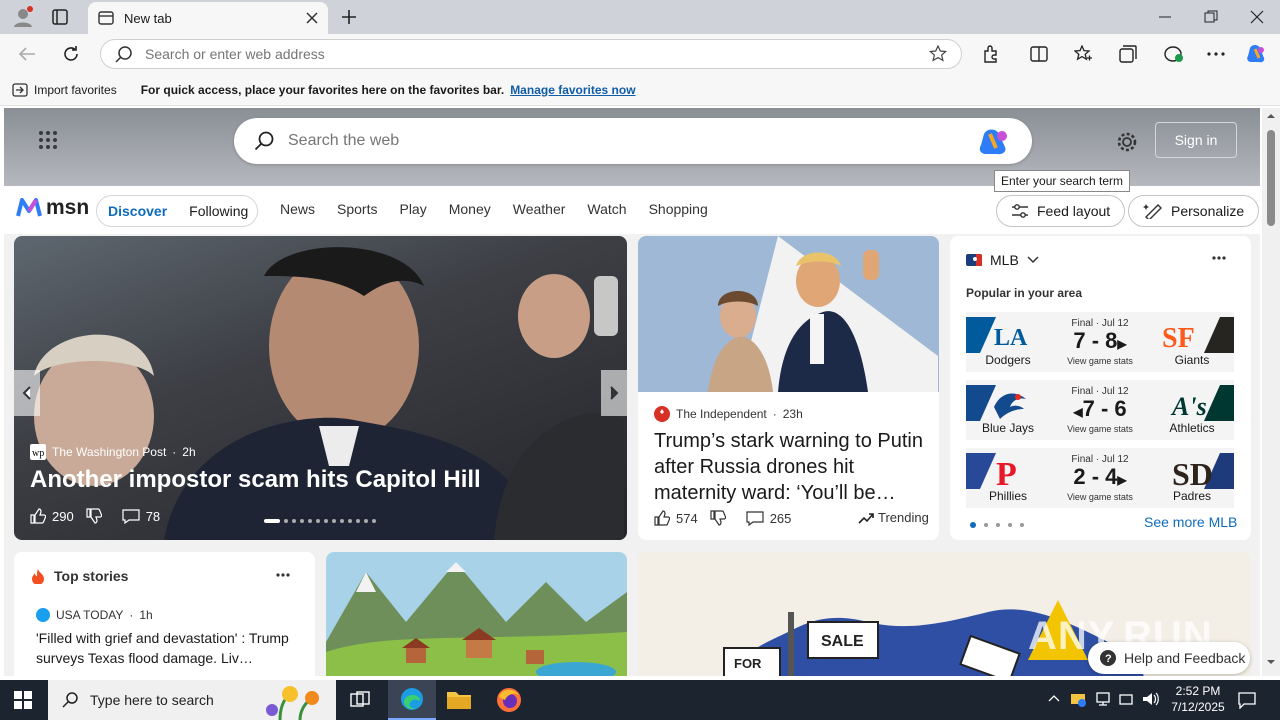 Image resolution: width=1280 pixels, height=720 pixels. What do you see at coordinates (208, 18) in the screenshot?
I see `tab-new-tab: New tab` at bounding box center [208, 18].